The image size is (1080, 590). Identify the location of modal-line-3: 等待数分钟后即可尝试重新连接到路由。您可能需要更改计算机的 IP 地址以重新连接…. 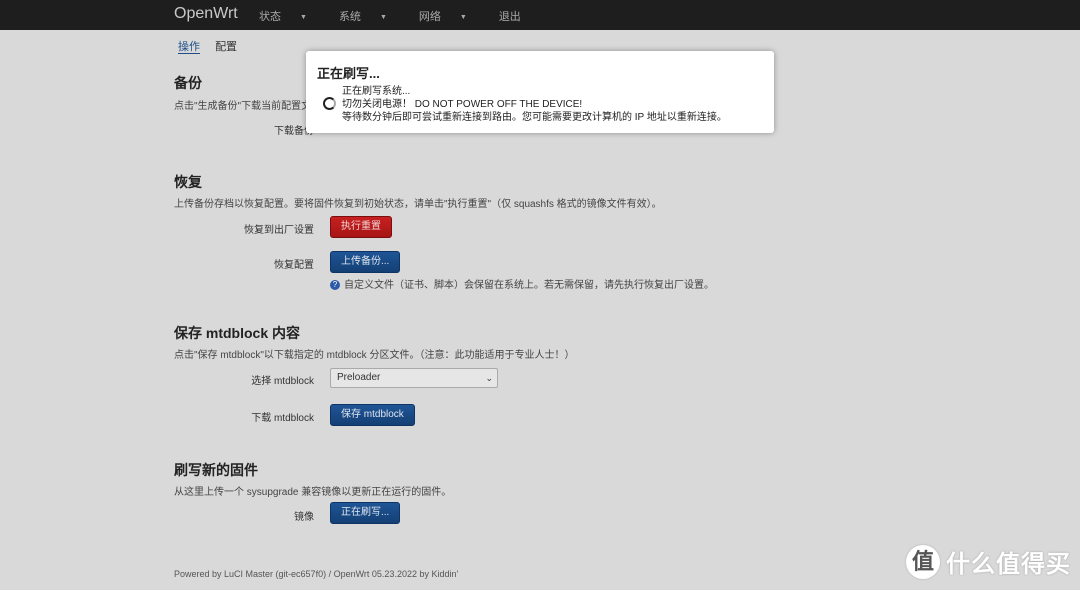
(534, 117).